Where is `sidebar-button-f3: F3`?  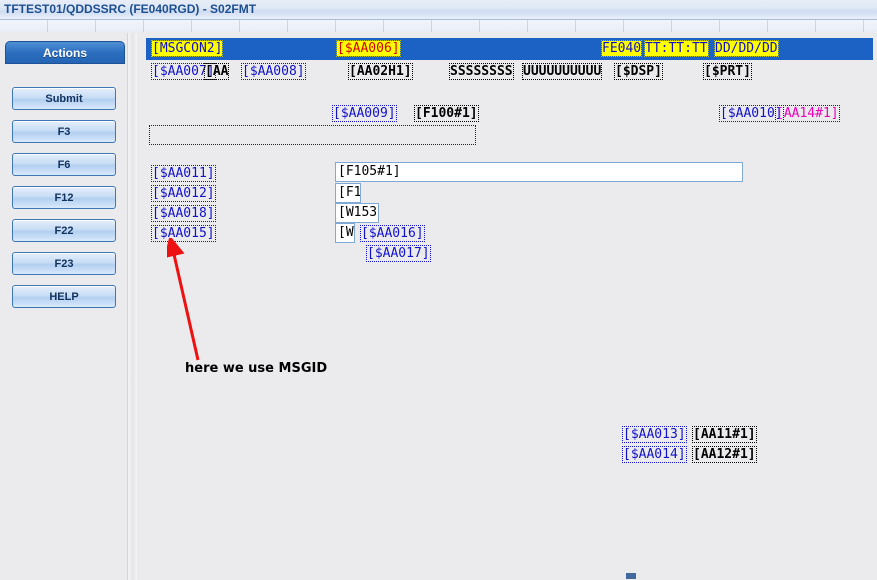
sidebar-button-f3: F3 is located at coordinates (64, 131).